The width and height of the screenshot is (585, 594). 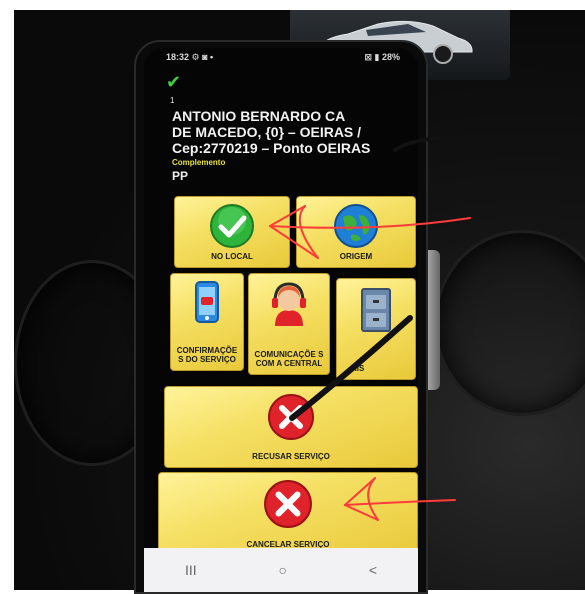 What do you see at coordinates (267, 132) in the screenshot?
I see `address-line-2: DE MACEDO, {0} – OEIRAS /` at bounding box center [267, 132].